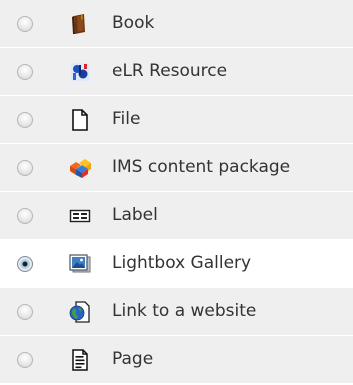  Describe the element at coordinates (80, 216) in the screenshot. I see `label-icon` at that location.